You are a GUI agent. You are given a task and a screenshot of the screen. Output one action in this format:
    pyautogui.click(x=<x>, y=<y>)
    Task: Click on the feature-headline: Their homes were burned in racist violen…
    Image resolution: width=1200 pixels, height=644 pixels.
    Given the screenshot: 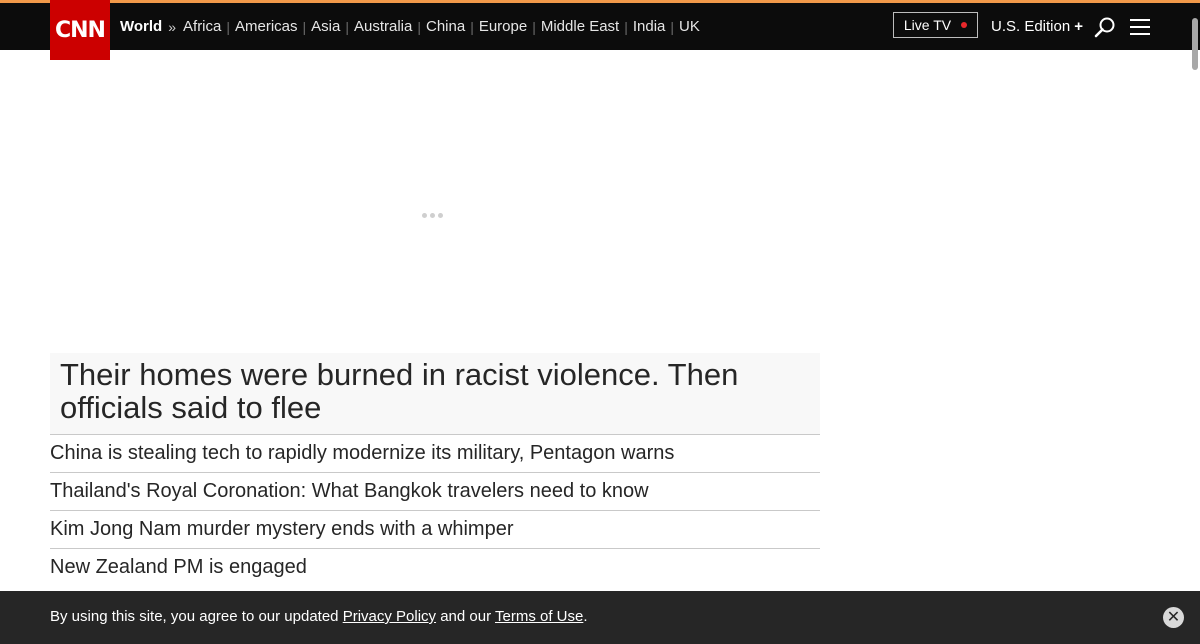 What is the action you would take?
    pyautogui.click(x=435, y=394)
    